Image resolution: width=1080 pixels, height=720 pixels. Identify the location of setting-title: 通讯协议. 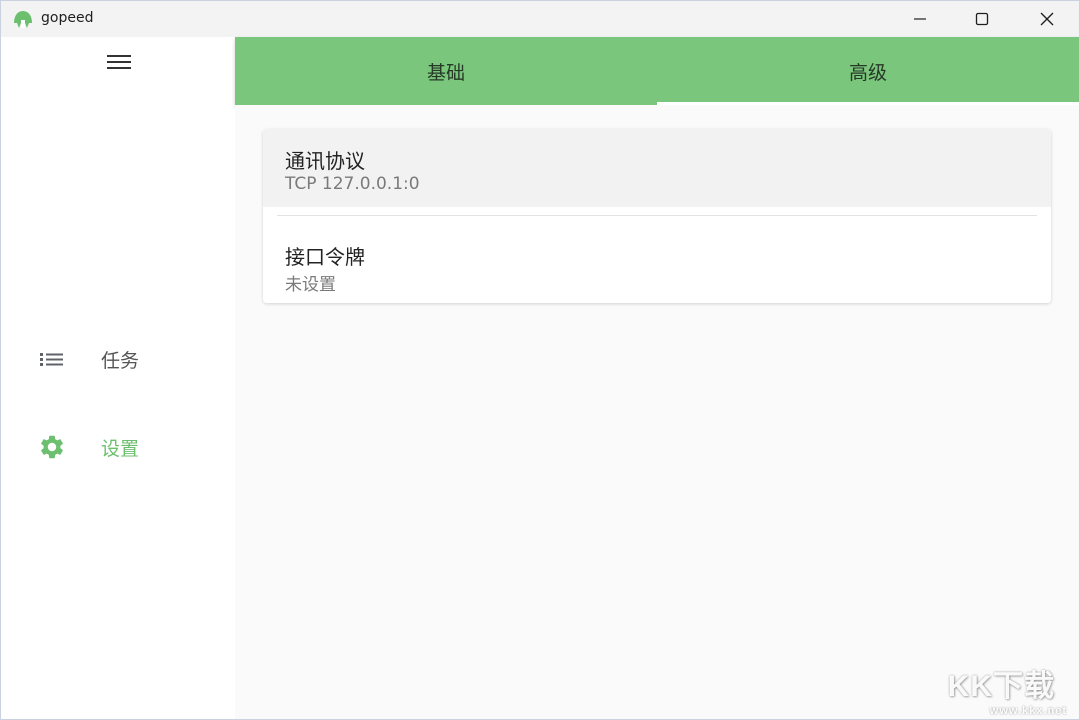
(325, 161).